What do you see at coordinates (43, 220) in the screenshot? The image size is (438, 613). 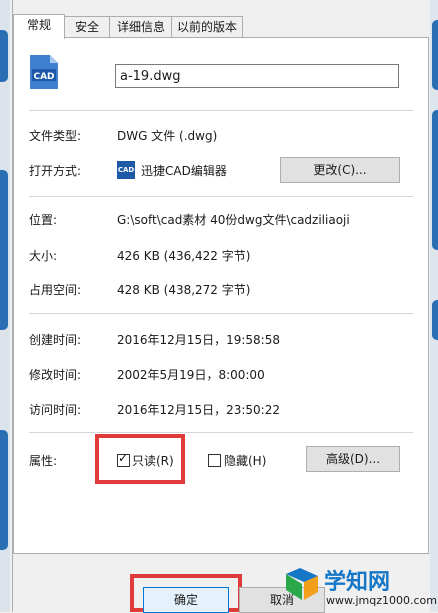 I see `location-label: 位置:` at bounding box center [43, 220].